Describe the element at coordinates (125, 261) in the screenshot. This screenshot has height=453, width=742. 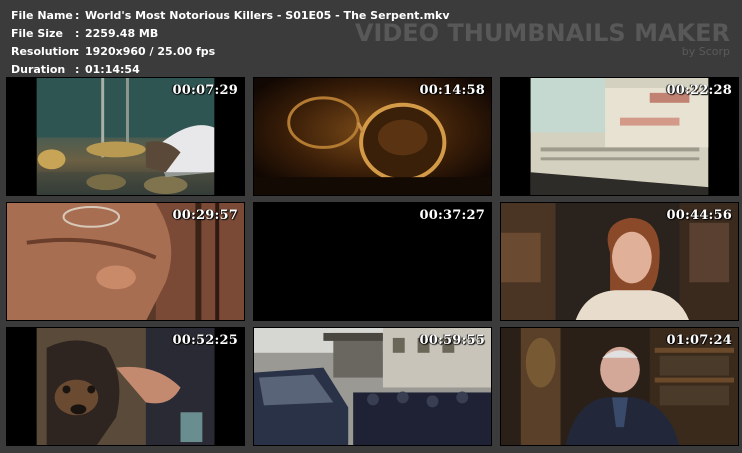
I see `thumbnail: 00:29:57` at that location.